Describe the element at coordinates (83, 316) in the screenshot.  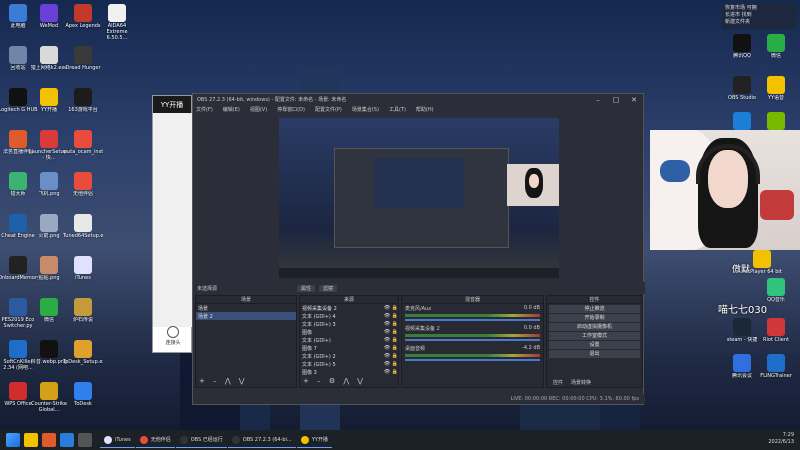
I see `desktop-col3-icon-7: 炉石传说` at that location.